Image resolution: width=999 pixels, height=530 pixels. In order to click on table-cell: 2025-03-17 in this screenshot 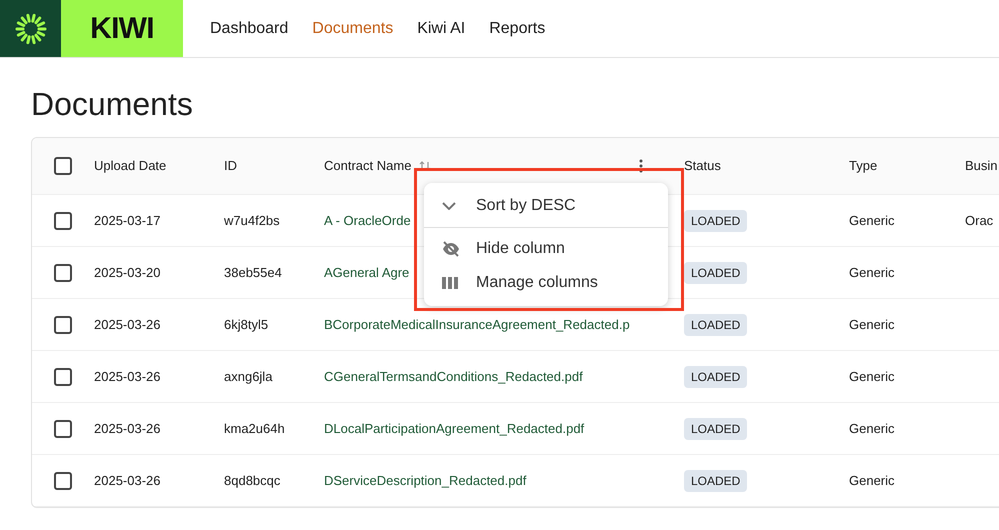, I will do `click(127, 220)`.